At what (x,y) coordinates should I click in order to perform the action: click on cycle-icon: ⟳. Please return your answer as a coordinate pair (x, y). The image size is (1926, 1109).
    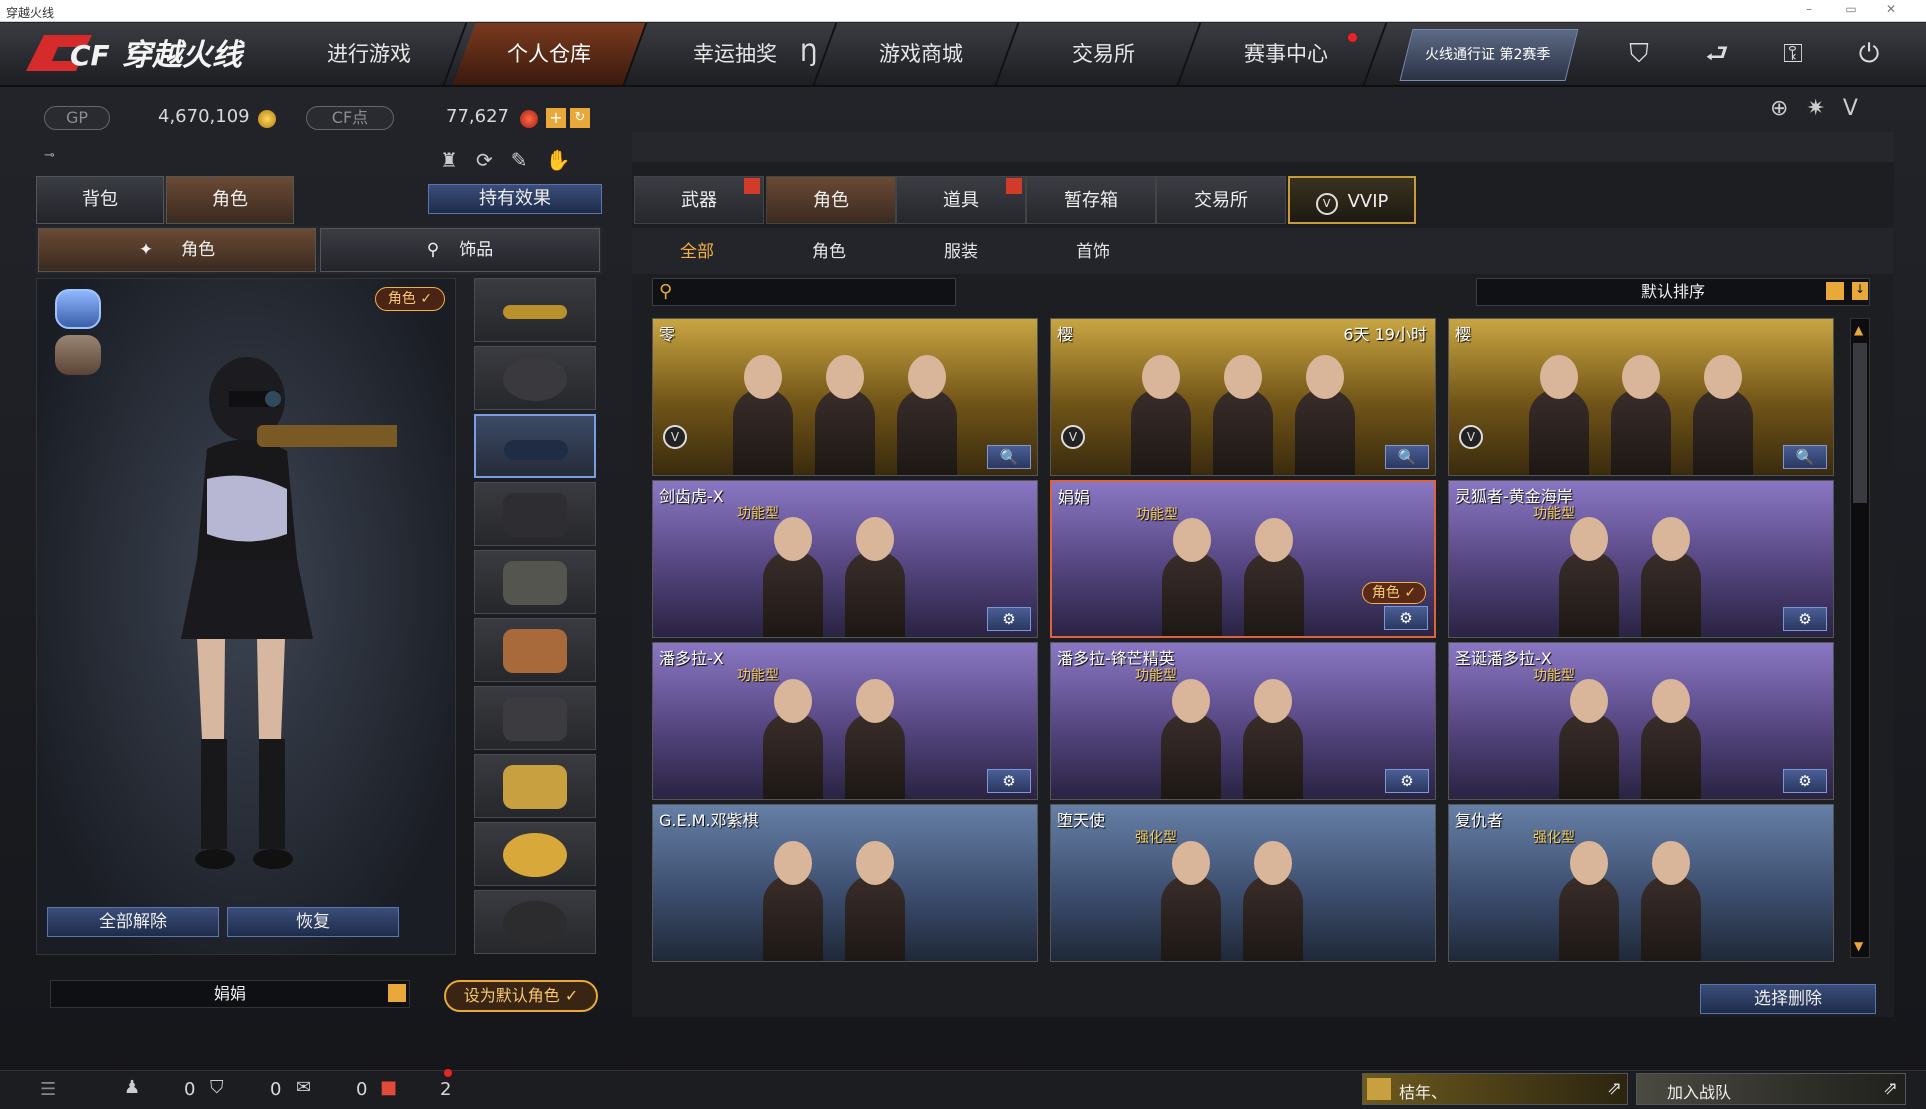
    Looking at the image, I should click on (493, 160).